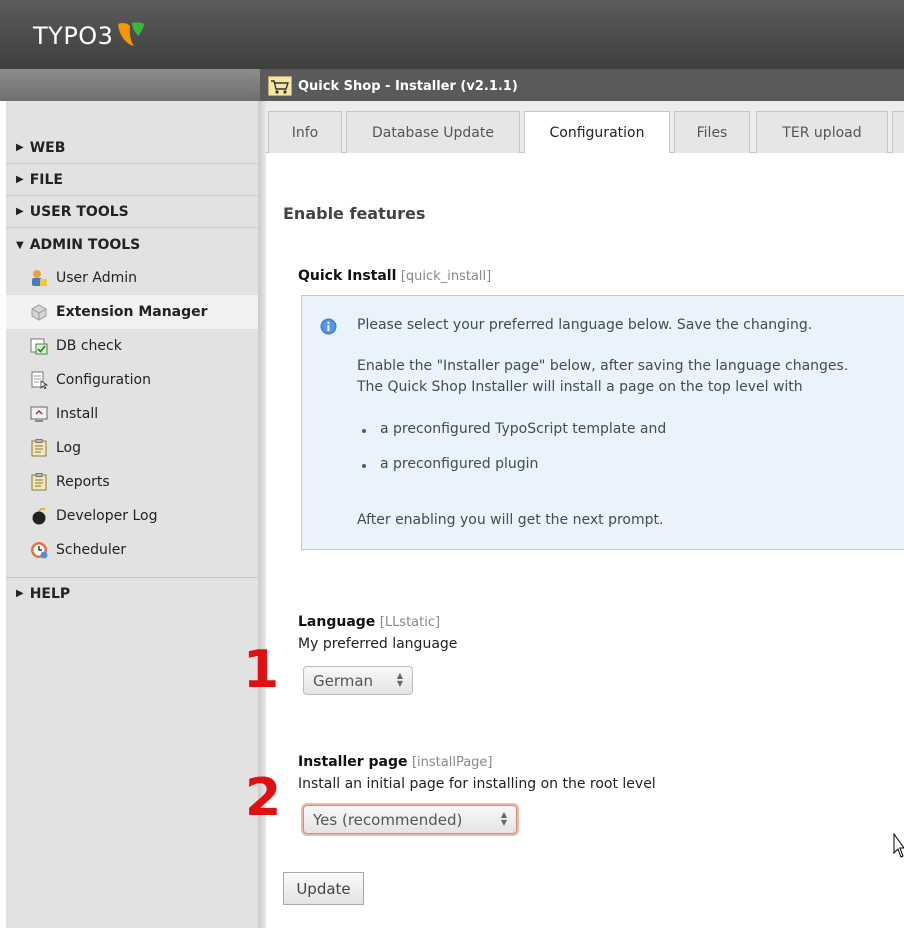 Image resolution: width=904 pixels, height=928 pixels. Describe the element at coordinates (323, 888) in the screenshot. I see `update-button: Update` at that location.